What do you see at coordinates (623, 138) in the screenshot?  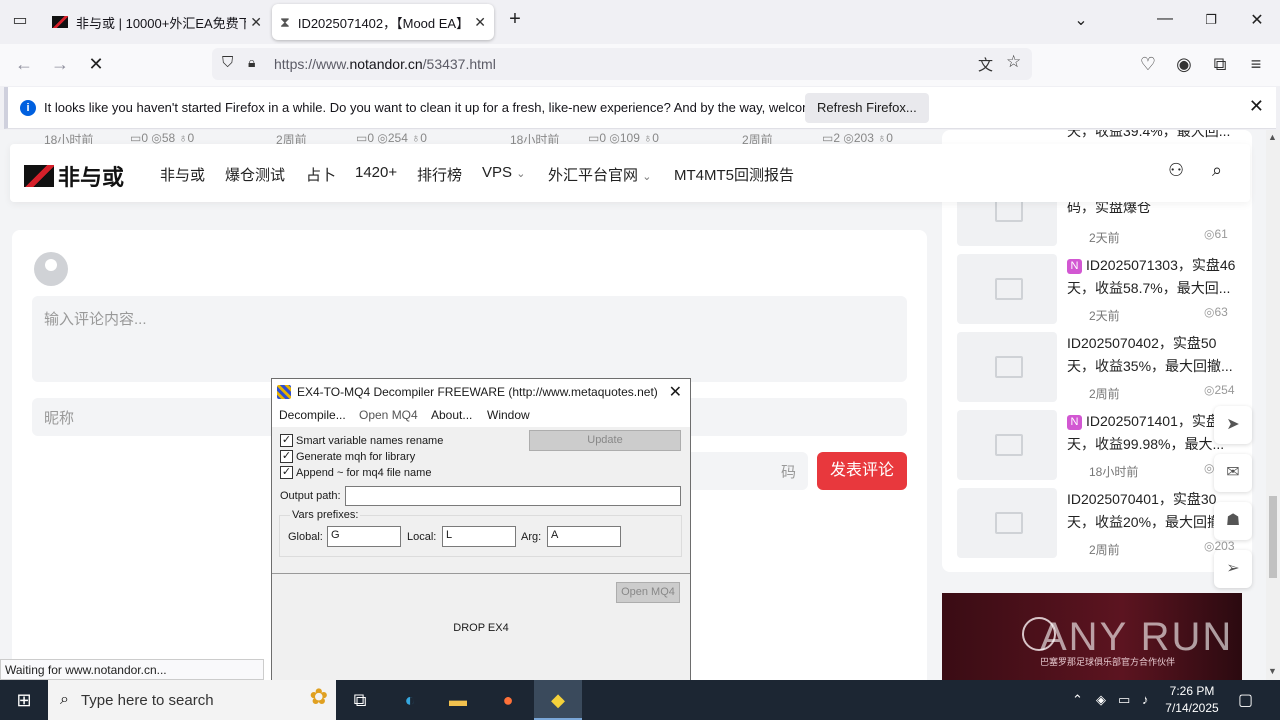 I see `strip-stats: ▭0 ◎109 ♁0` at bounding box center [623, 138].